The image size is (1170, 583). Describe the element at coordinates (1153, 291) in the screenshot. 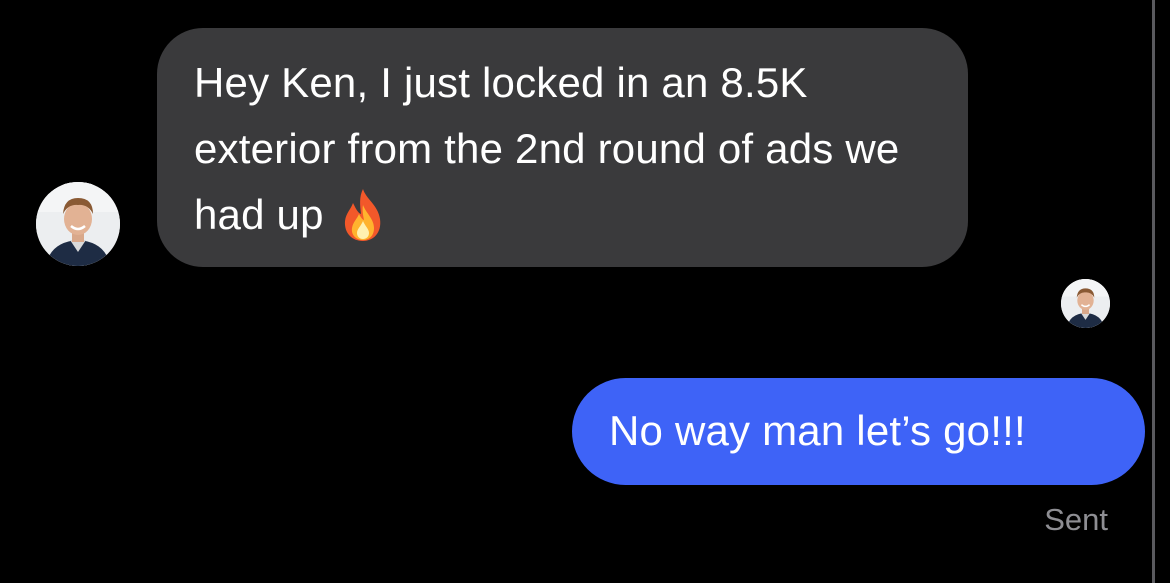

I see `scrollbar` at that location.